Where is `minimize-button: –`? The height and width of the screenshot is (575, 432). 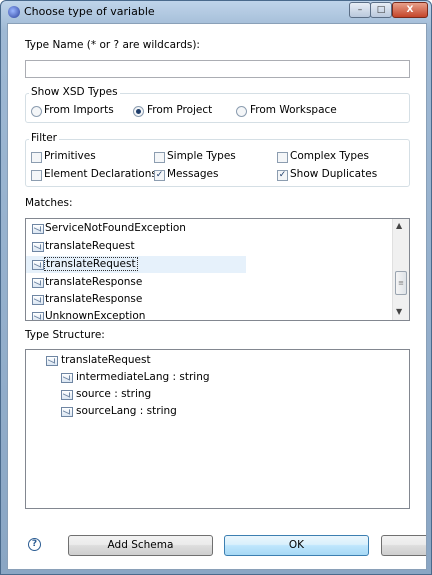
minimize-button: – is located at coordinates (360, 10).